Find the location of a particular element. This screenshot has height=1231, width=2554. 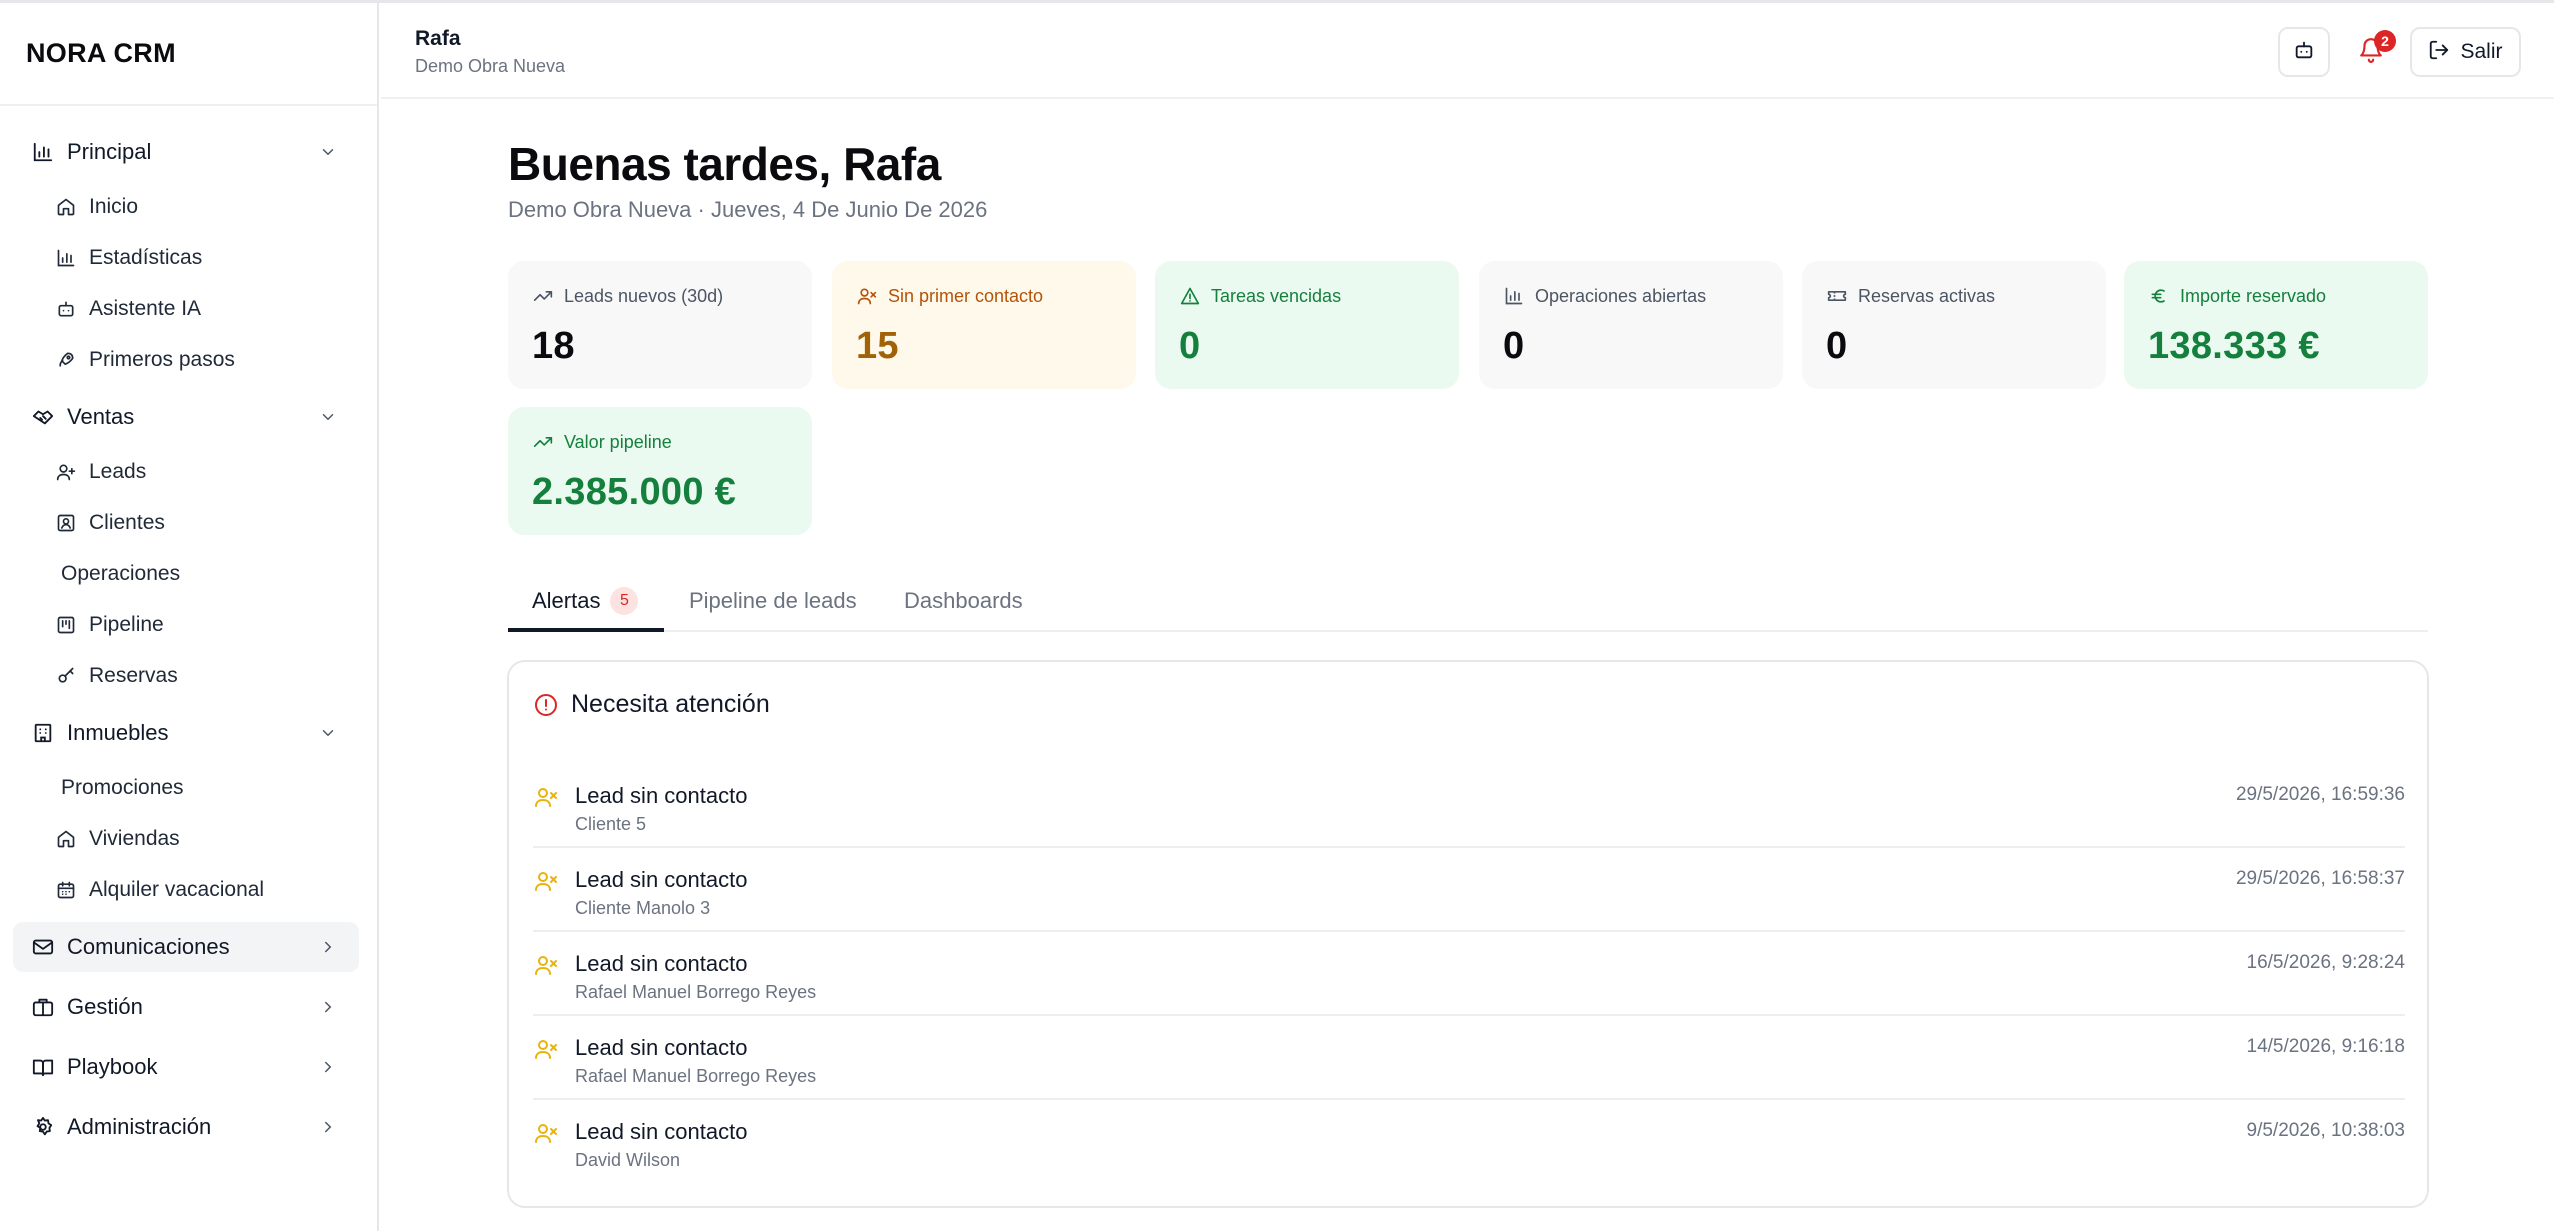

bot-icon is located at coordinates (2304, 52).